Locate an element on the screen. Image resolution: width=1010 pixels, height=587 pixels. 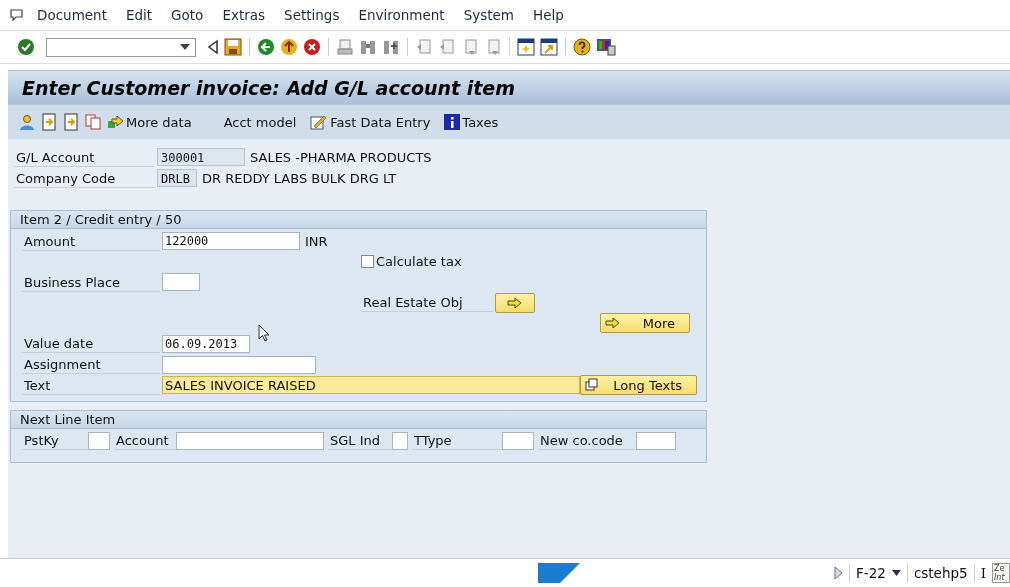
currency-text: INR is located at coordinates (316, 241).